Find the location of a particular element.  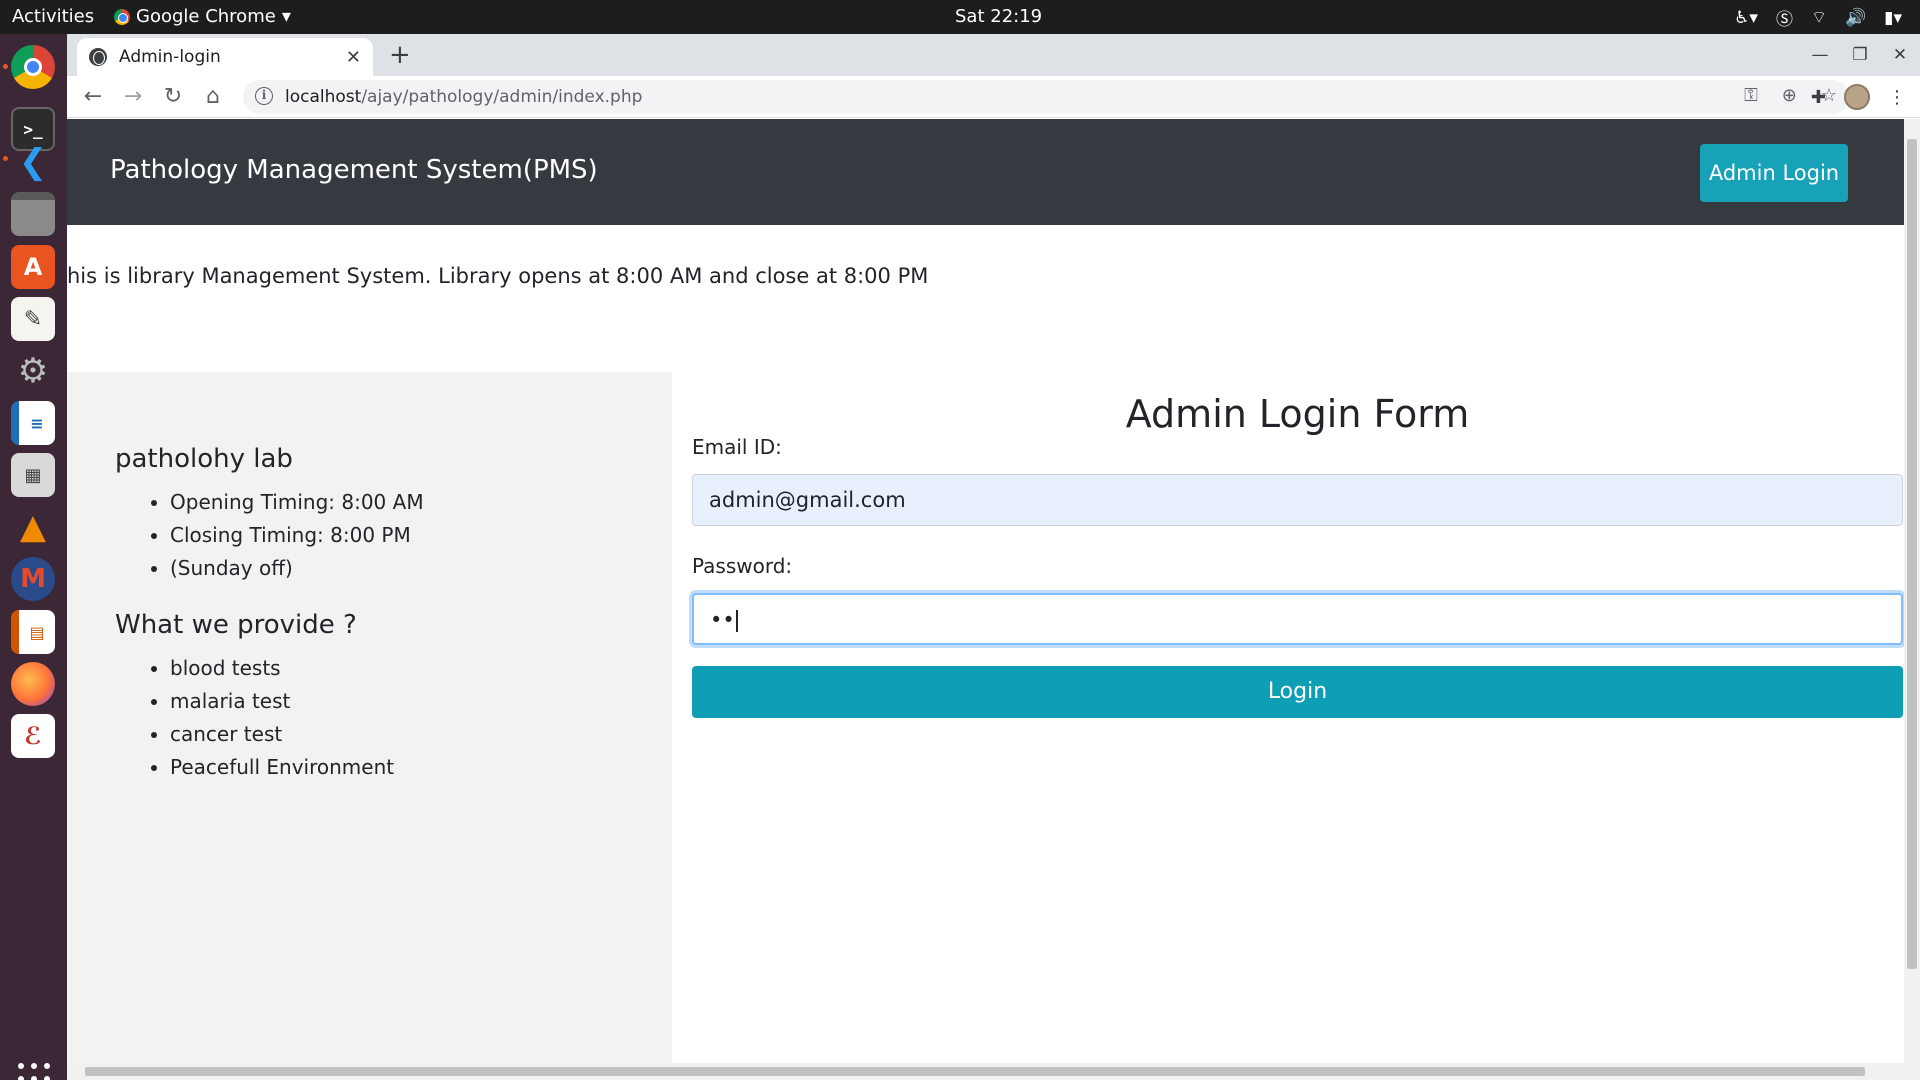

impress-icon: ▤ is located at coordinates (33, 632).